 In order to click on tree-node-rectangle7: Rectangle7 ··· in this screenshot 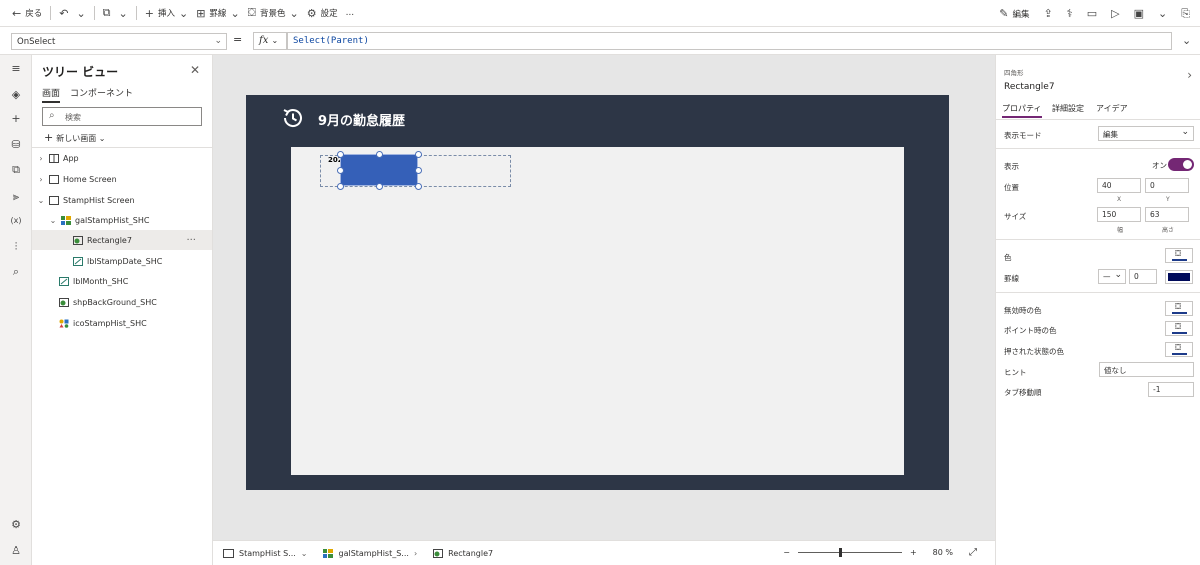, I will do `click(122, 240)`.